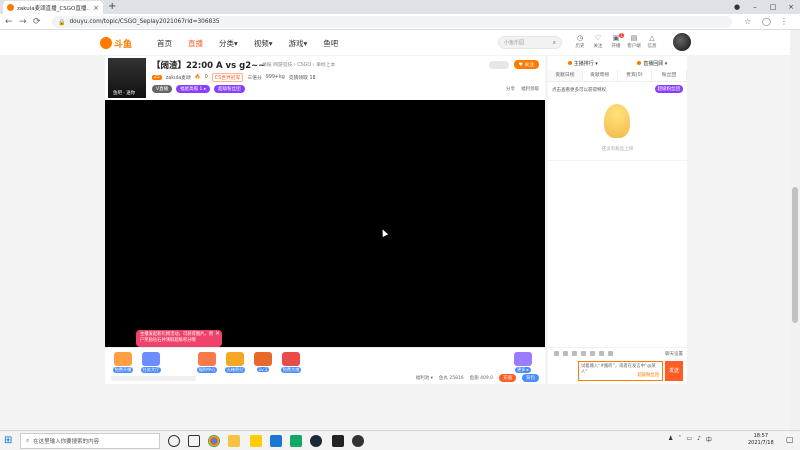 The image size is (800, 450). I want to click on send-button: 发送, so click(674, 371).